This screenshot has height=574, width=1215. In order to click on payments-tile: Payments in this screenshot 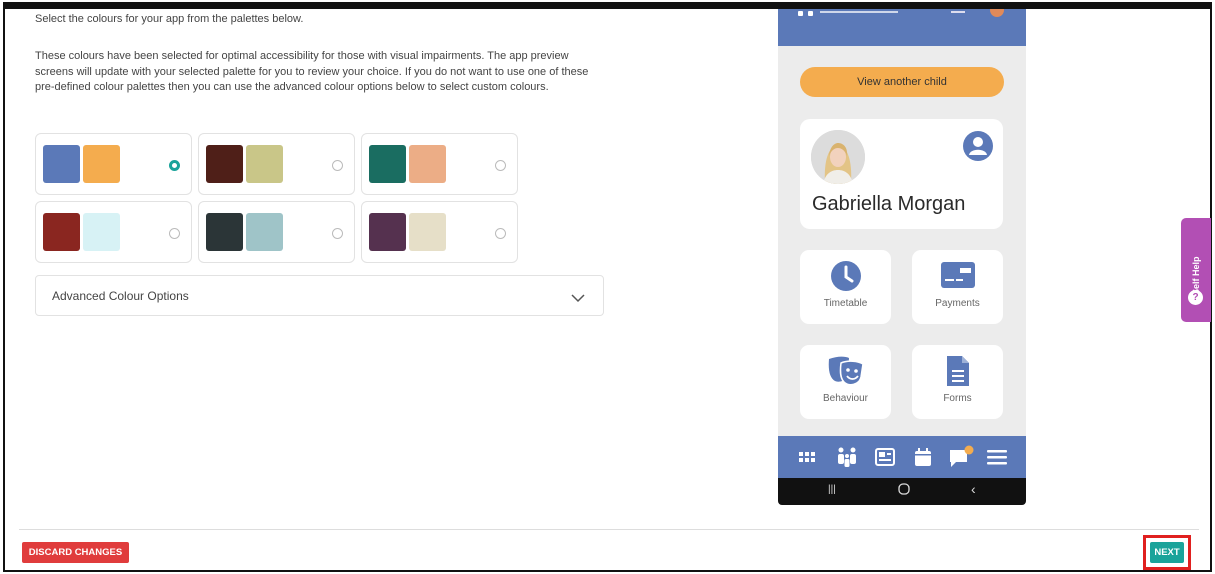, I will do `click(957, 287)`.